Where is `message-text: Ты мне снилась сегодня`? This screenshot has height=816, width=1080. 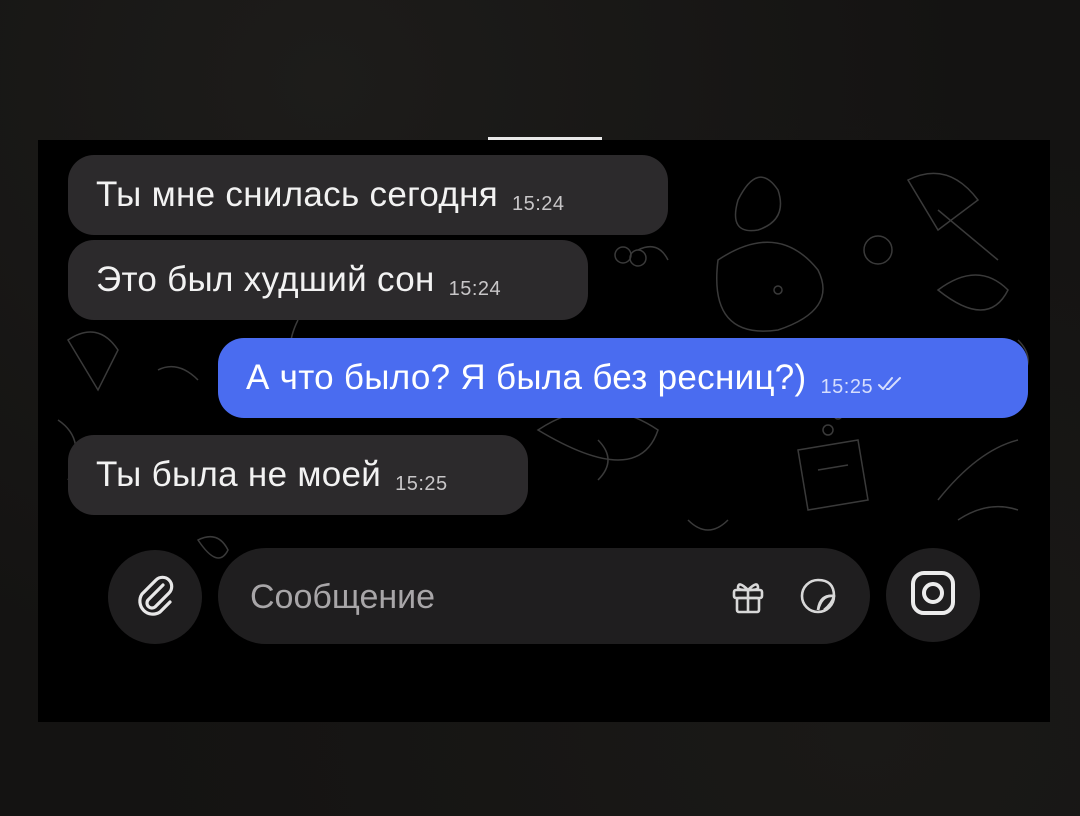
message-text: Ты мне снилась сегодня is located at coordinates (297, 194).